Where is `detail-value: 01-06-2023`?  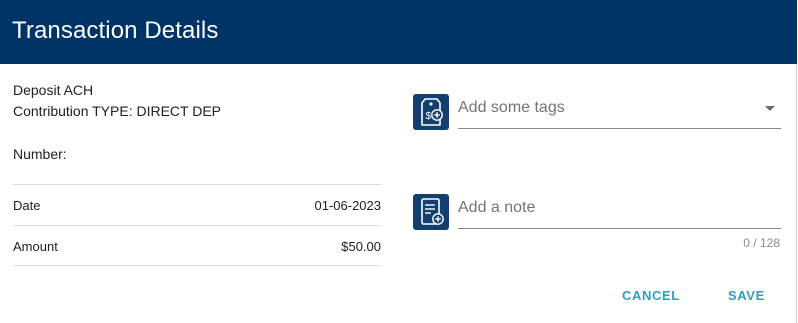 detail-value: 01-06-2023 is located at coordinates (348, 205).